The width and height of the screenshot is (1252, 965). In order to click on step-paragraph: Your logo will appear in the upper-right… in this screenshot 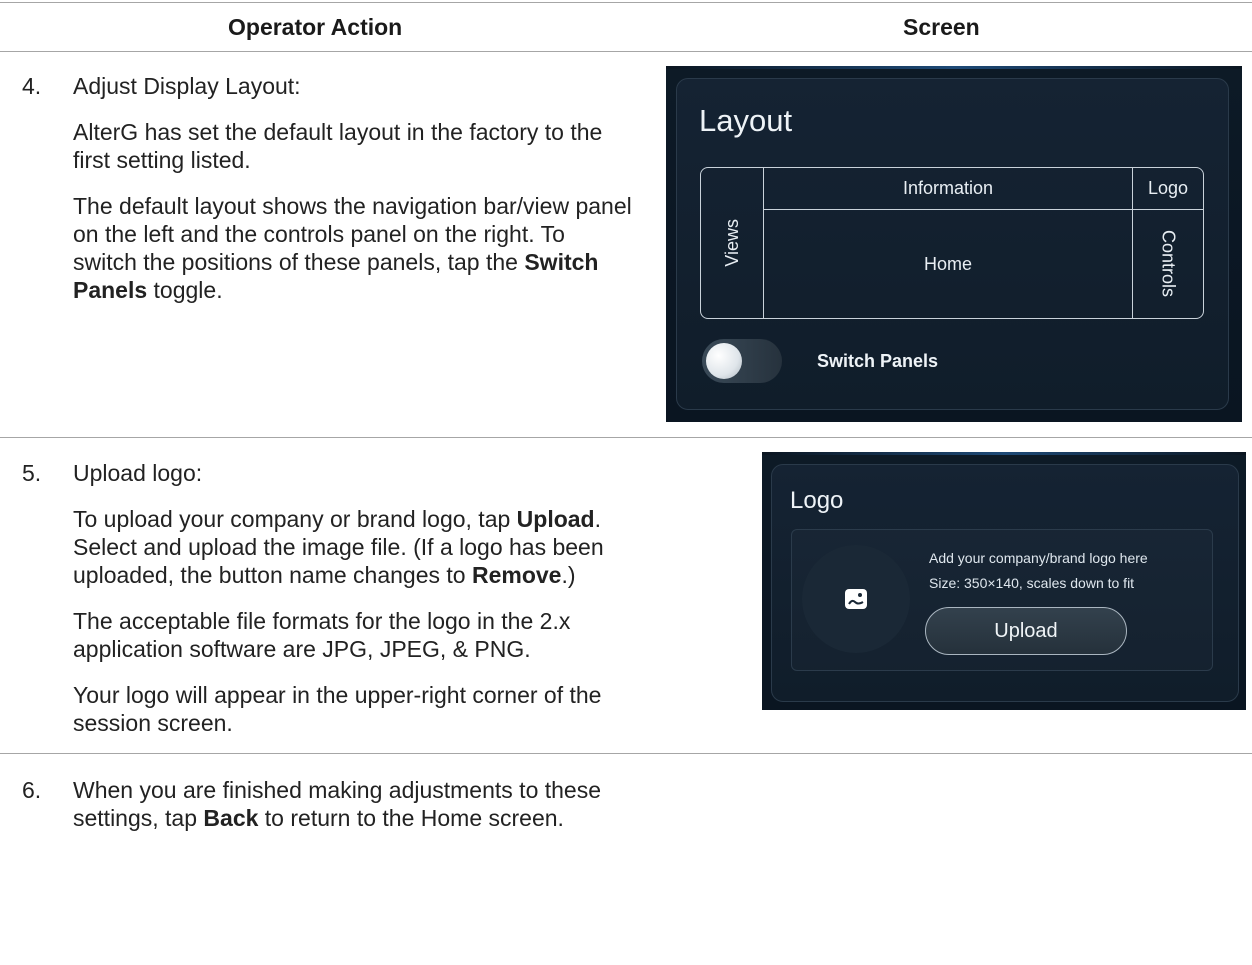, I will do `click(337, 709)`.